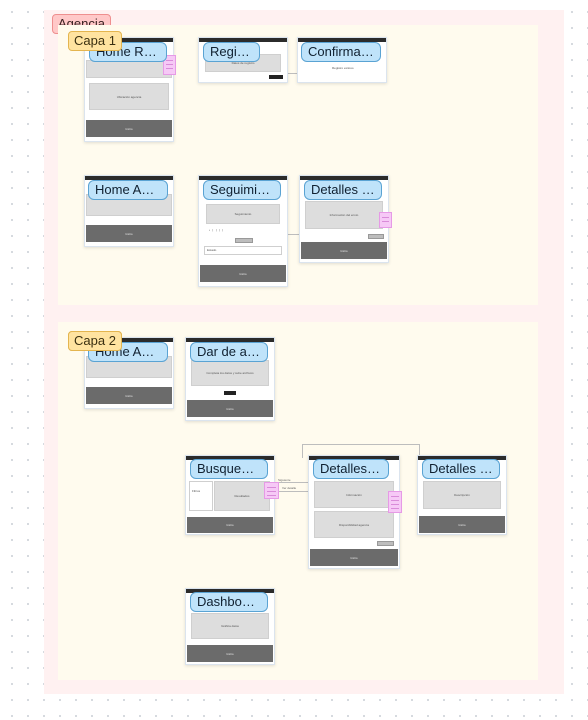 Image resolution: width=588 pixels, height=720 pixels. Describe the element at coordinates (243, 214) in the screenshot. I see `tracking-block: Seguimiento` at that location.